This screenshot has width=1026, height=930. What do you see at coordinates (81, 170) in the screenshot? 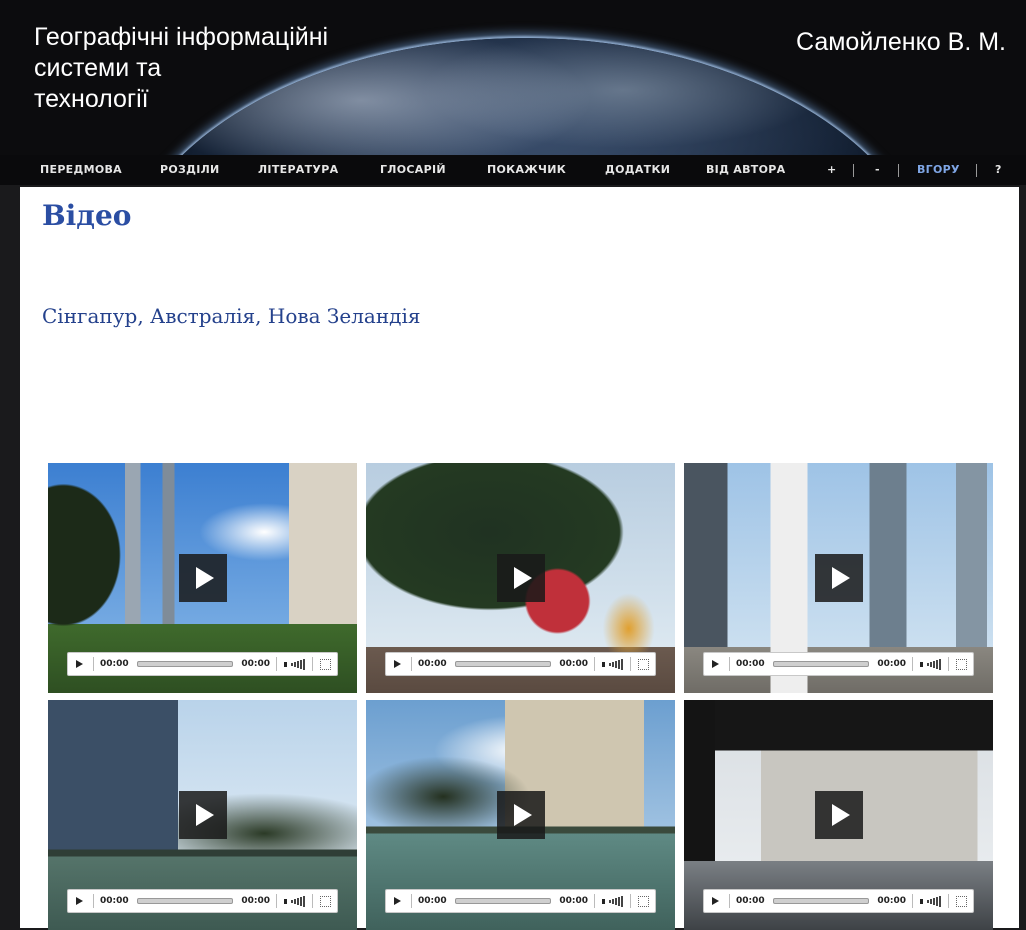
I see `nav-item-foreword: ПЕРЕДМОВА` at bounding box center [81, 170].